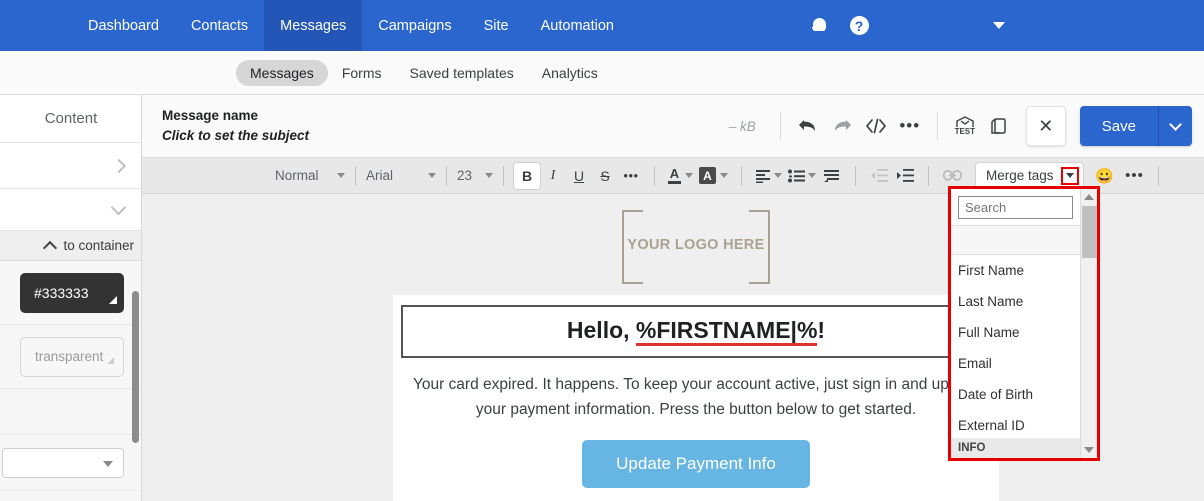 The image size is (1204, 501). Describe the element at coordinates (696, 464) in the screenshot. I see `update-payment-info-button: Update Payment Info` at that location.